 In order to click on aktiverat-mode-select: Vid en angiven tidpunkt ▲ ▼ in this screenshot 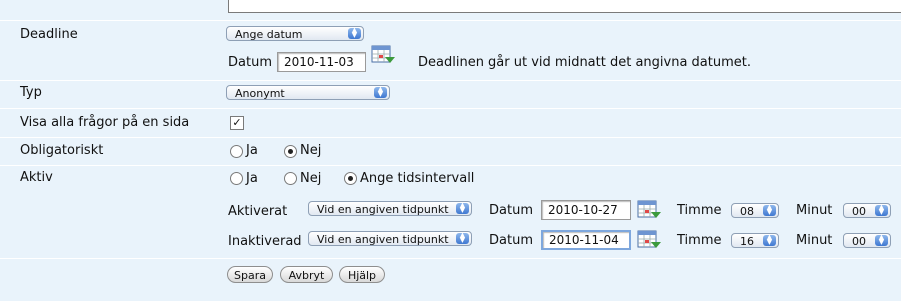, I will do `click(390, 208)`.